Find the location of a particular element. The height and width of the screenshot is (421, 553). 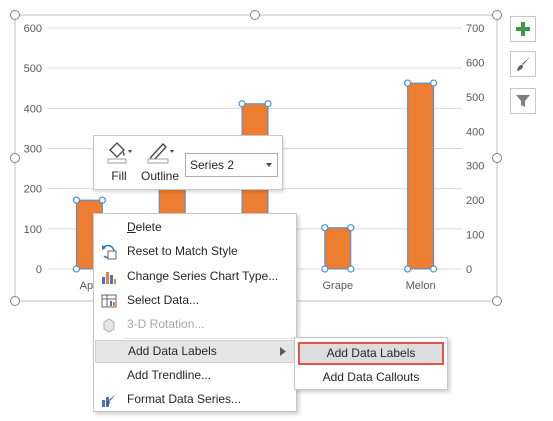

bar-melon is located at coordinates (421, 176).